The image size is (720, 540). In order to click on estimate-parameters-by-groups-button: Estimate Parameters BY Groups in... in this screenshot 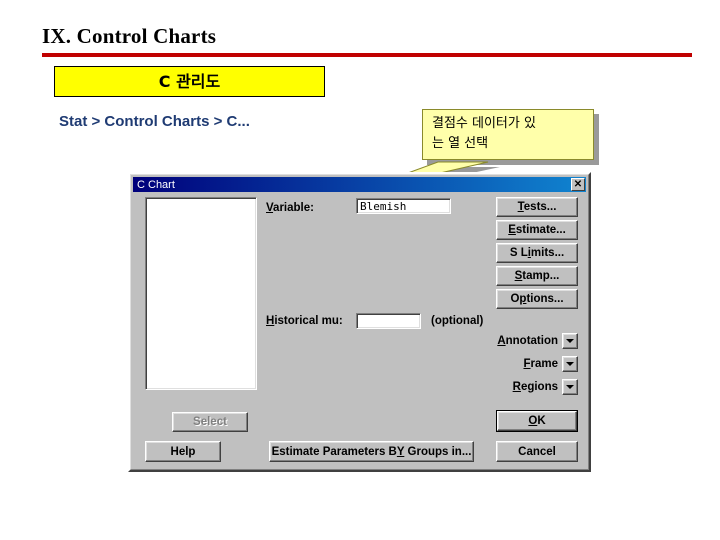, I will do `click(371, 451)`.